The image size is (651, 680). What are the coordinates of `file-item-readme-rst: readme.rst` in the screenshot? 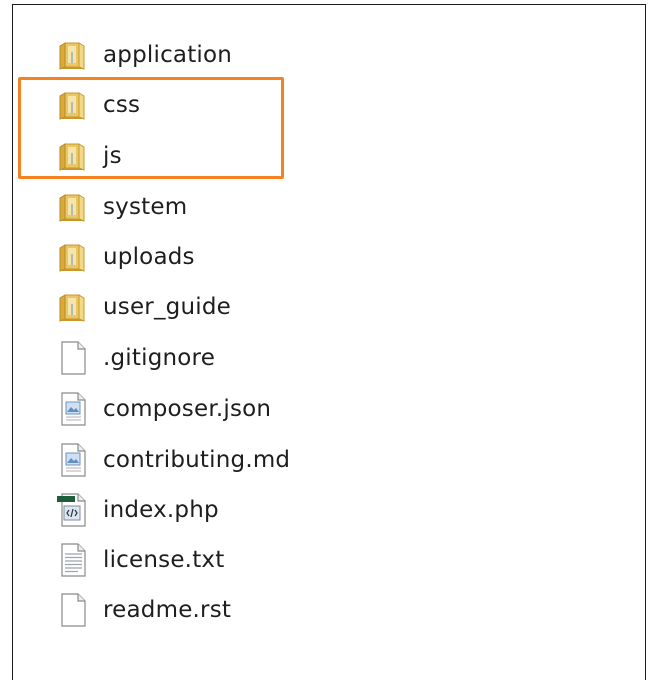 It's located at (143, 610).